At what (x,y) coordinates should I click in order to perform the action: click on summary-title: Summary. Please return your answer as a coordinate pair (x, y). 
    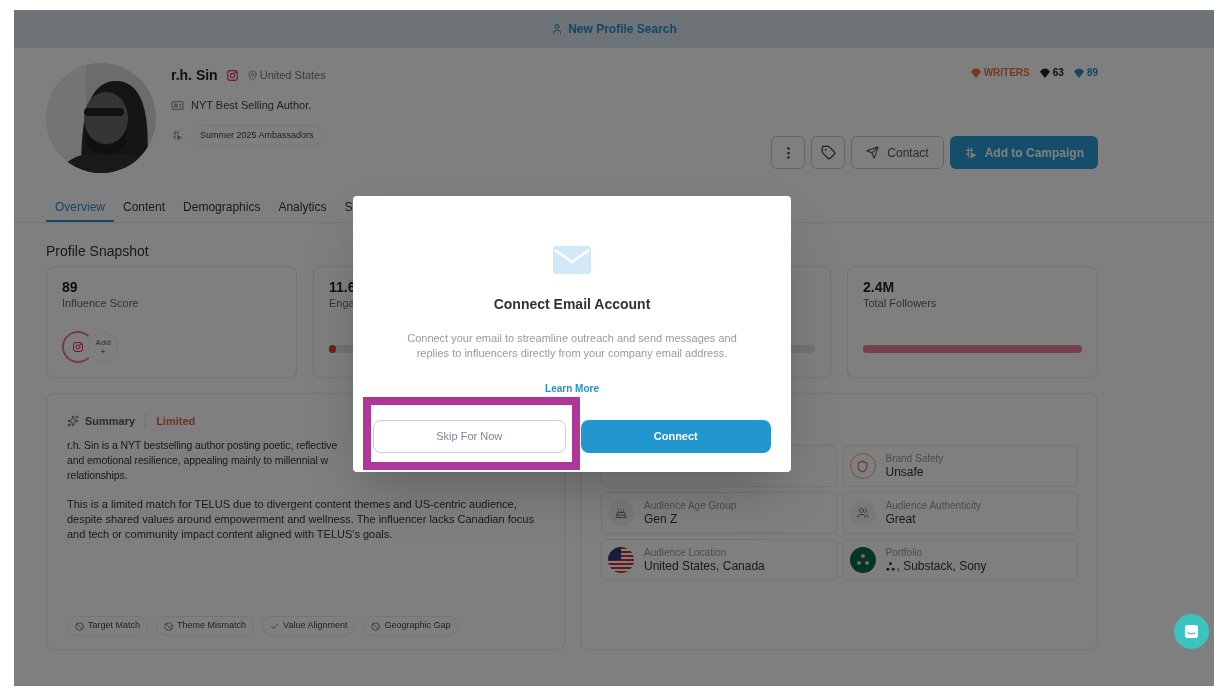
    Looking at the image, I should click on (110, 421).